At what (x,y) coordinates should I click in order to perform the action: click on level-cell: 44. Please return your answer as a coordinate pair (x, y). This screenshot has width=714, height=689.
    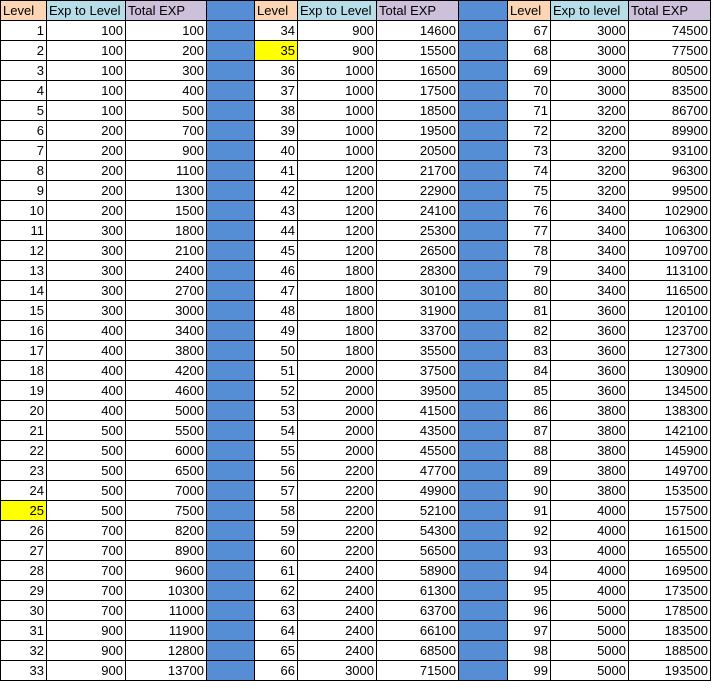
    Looking at the image, I should click on (276, 230).